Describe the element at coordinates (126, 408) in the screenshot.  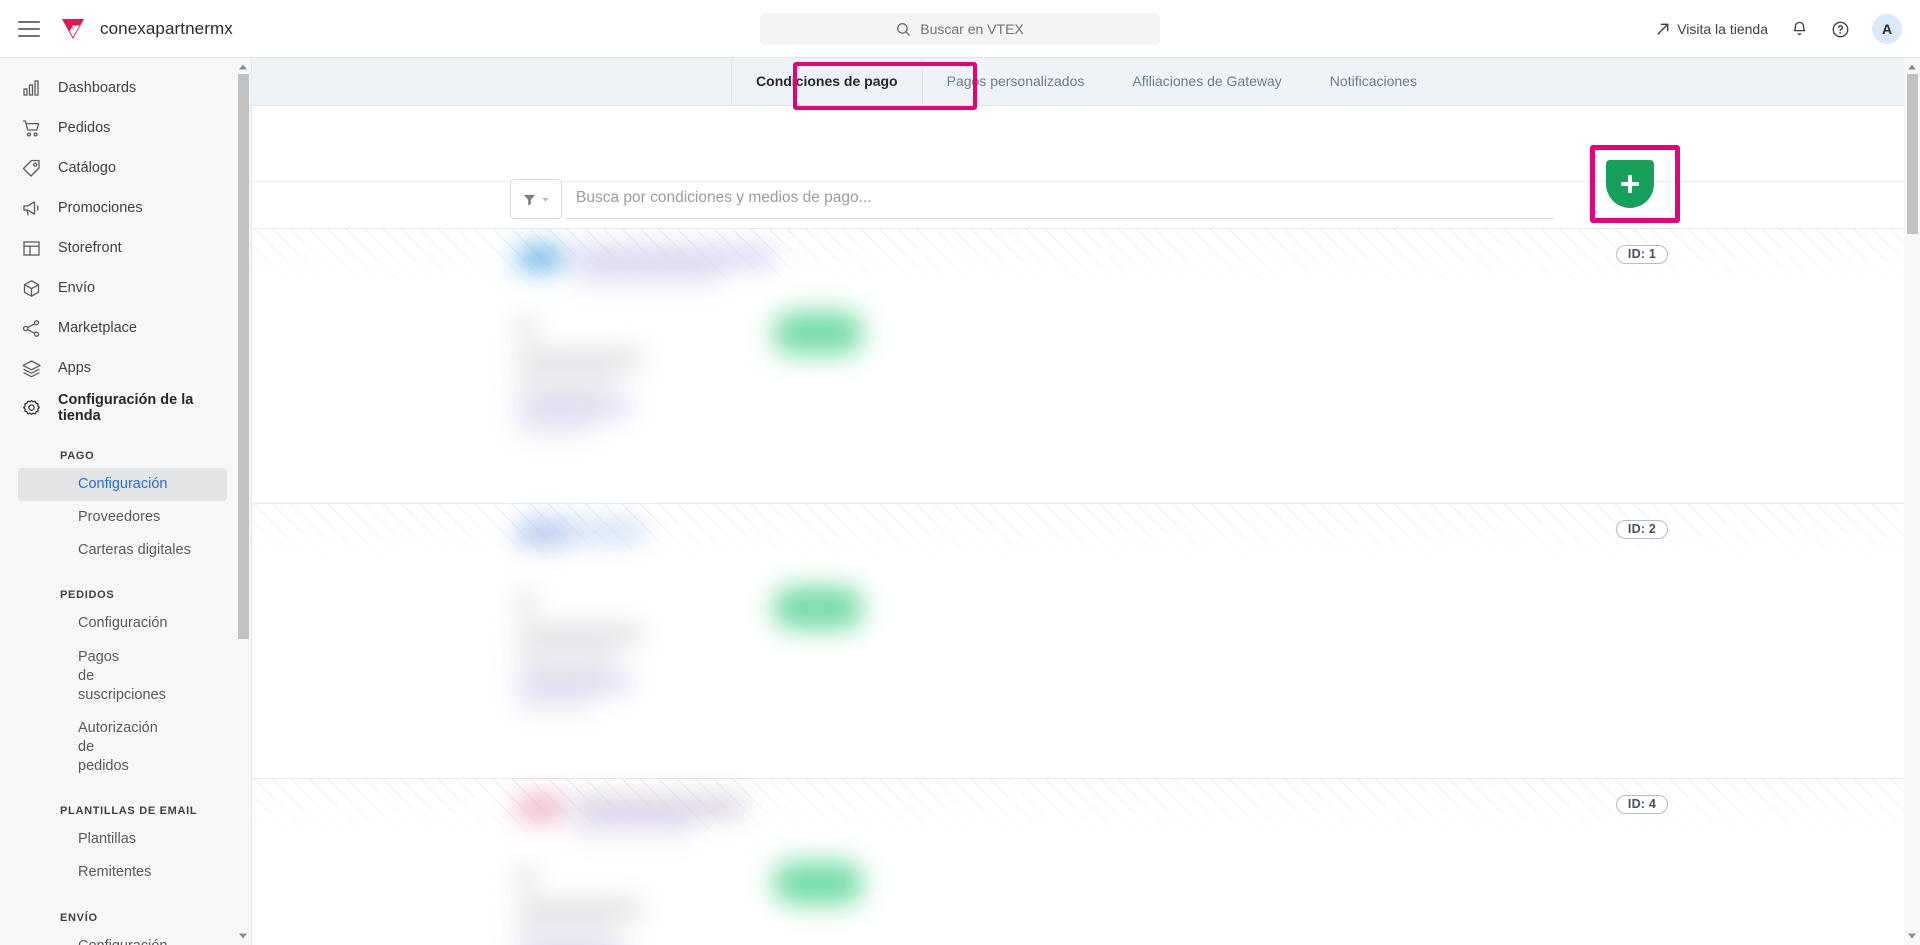
I see `sidebar-item-label: Configuración de la tienda` at that location.